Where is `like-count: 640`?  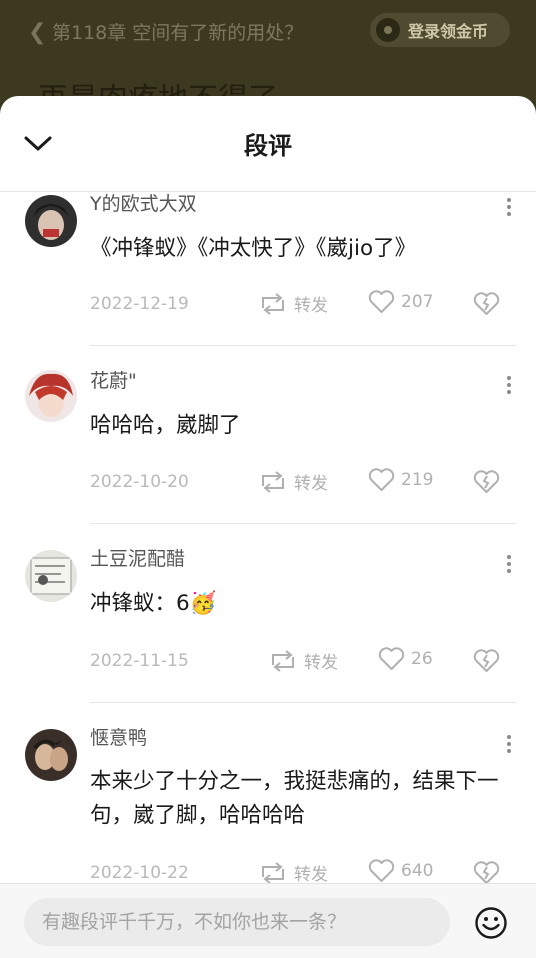
like-count: 640 is located at coordinates (417, 871).